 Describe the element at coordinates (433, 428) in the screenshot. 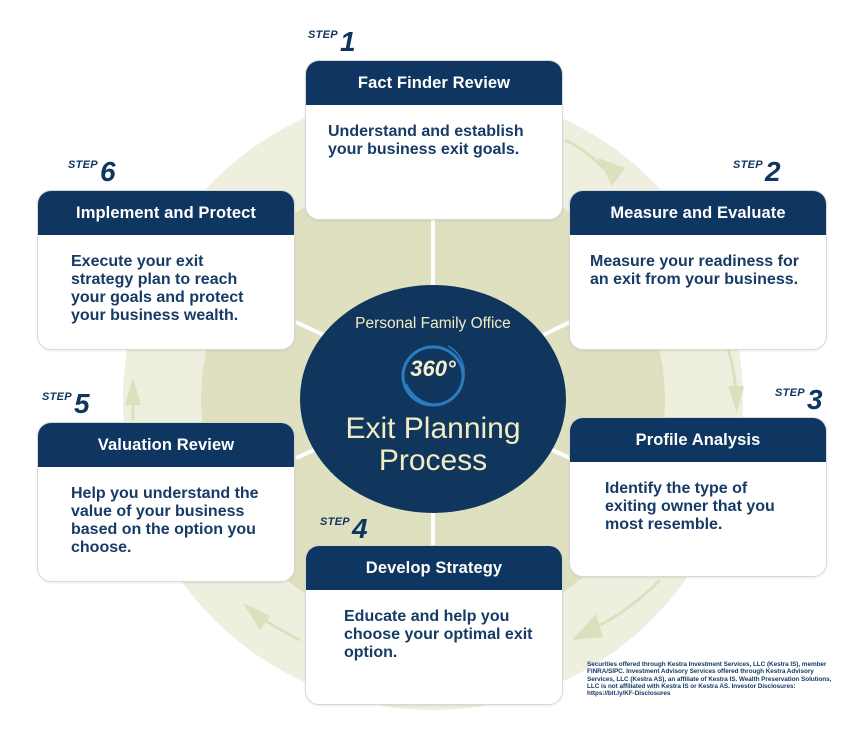

I see `center-title-line1: Exit Planning` at that location.